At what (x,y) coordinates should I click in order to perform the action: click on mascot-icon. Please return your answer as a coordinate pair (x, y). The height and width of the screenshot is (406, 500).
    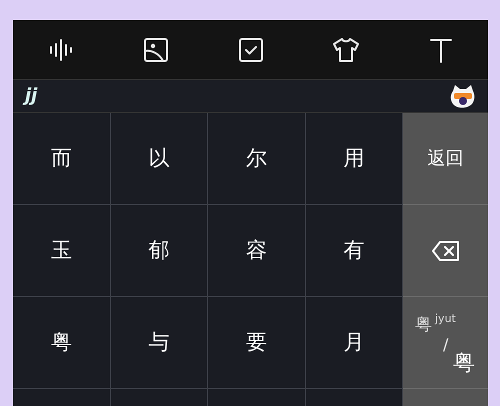
    Looking at the image, I should click on (463, 96).